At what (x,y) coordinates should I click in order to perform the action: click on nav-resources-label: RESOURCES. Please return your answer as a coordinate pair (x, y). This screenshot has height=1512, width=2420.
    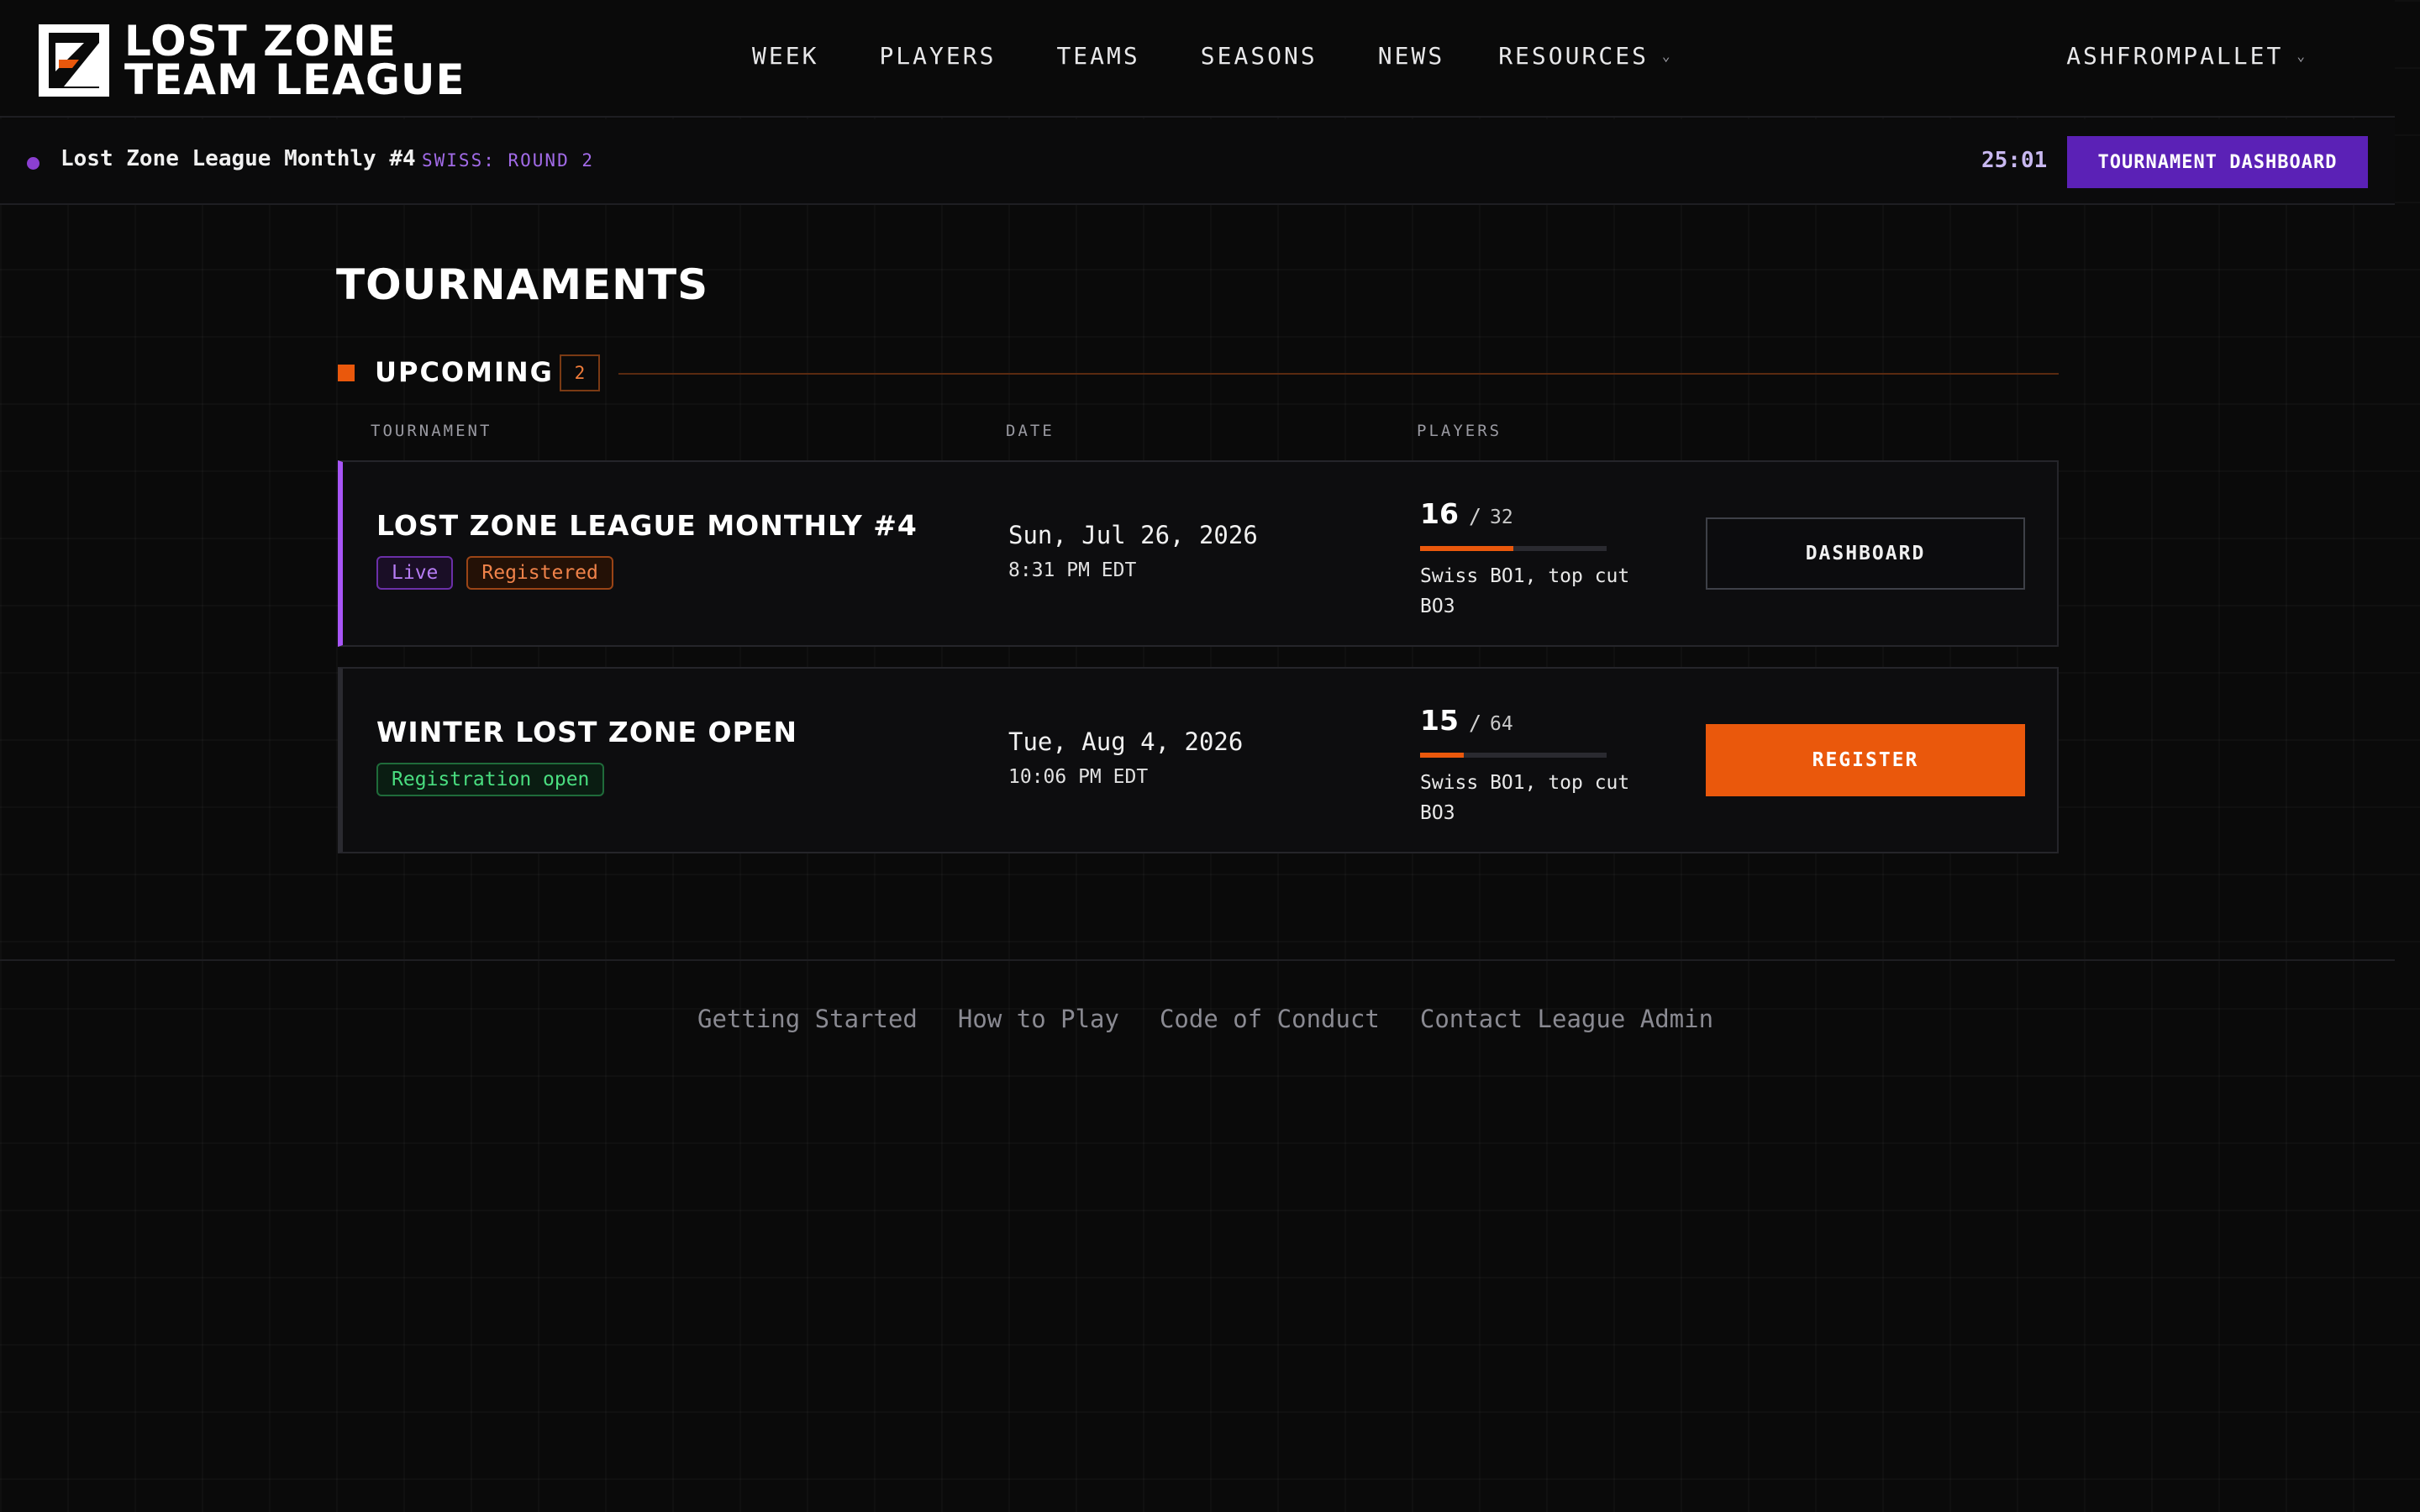
    Looking at the image, I should click on (1573, 56).